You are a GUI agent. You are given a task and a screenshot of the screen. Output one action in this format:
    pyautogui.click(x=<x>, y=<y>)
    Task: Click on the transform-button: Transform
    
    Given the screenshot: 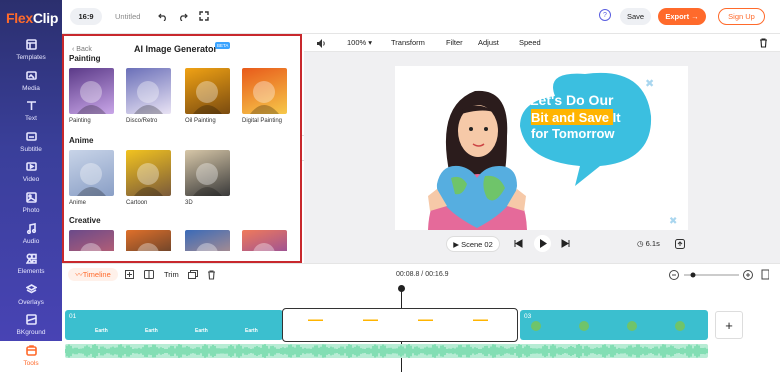 What is the action you would take?
    pyautogui.click(x=408, y=42)
    